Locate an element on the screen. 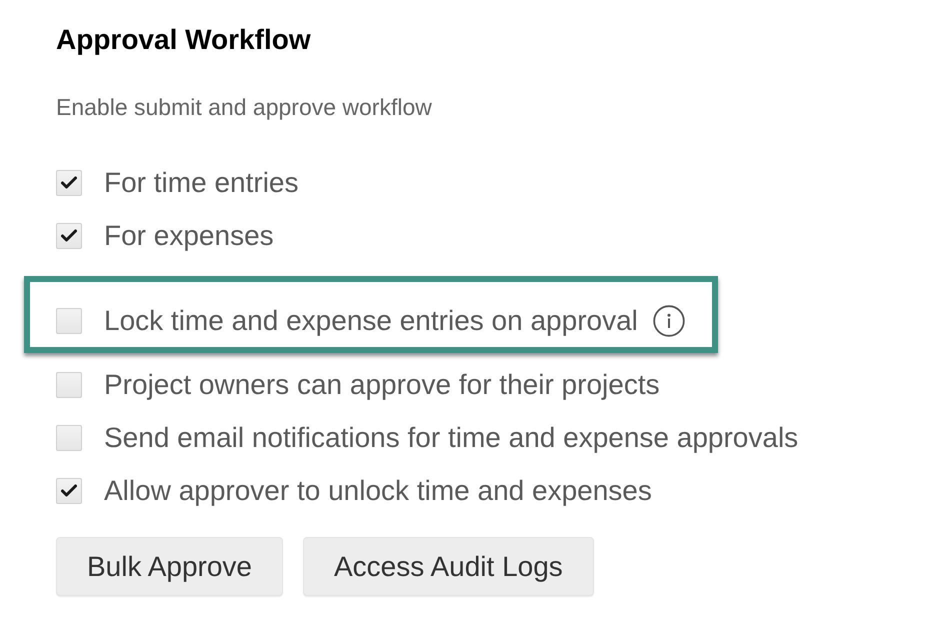 This screenshot has height=630, width=940. action-button: Access Audit Logs is located at coordinates (448, 566).